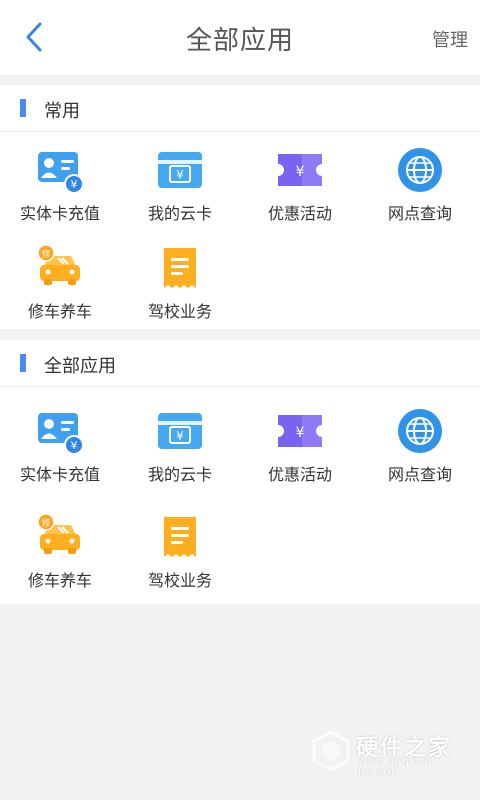 This screenshot has width=480, height=800. I want to click on manage-button: 管理, so click(450, 39).